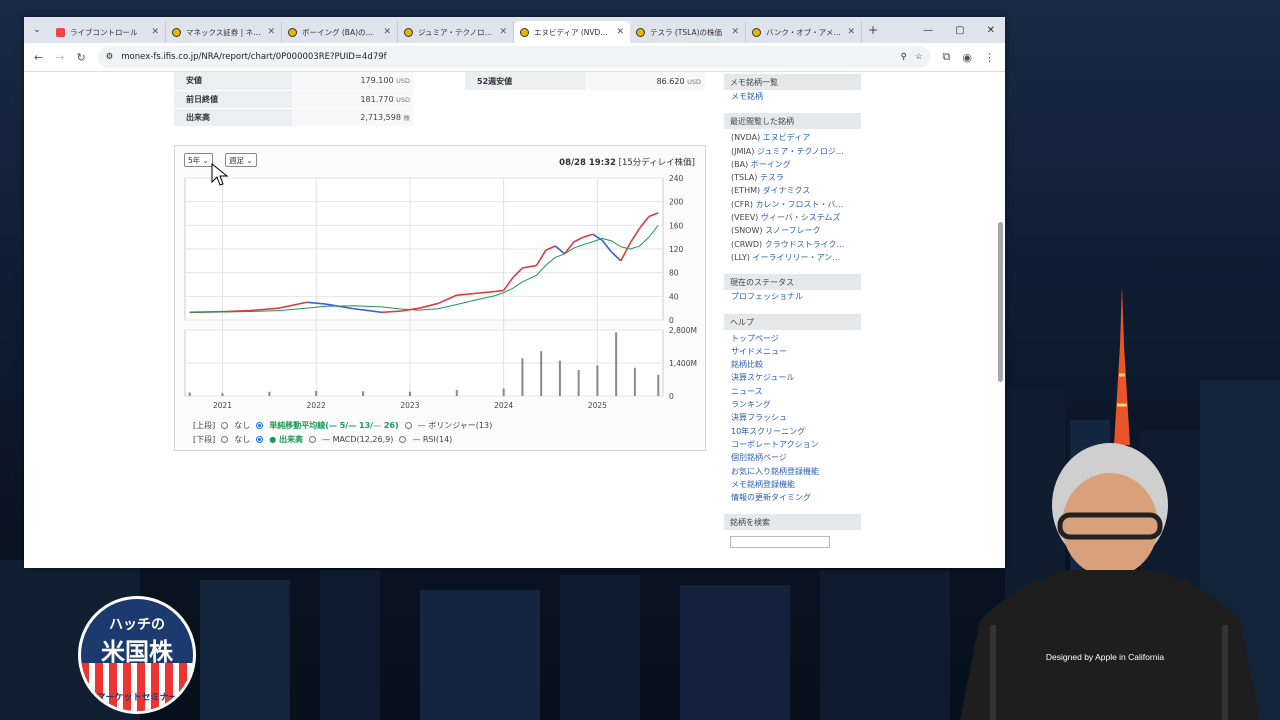 The height and width of the screenshot is (720, 1280). Describe the element at coordinates (792, 164) in the screenshot. I see `recent-stock-link: (BA) ボーイング` at that location.